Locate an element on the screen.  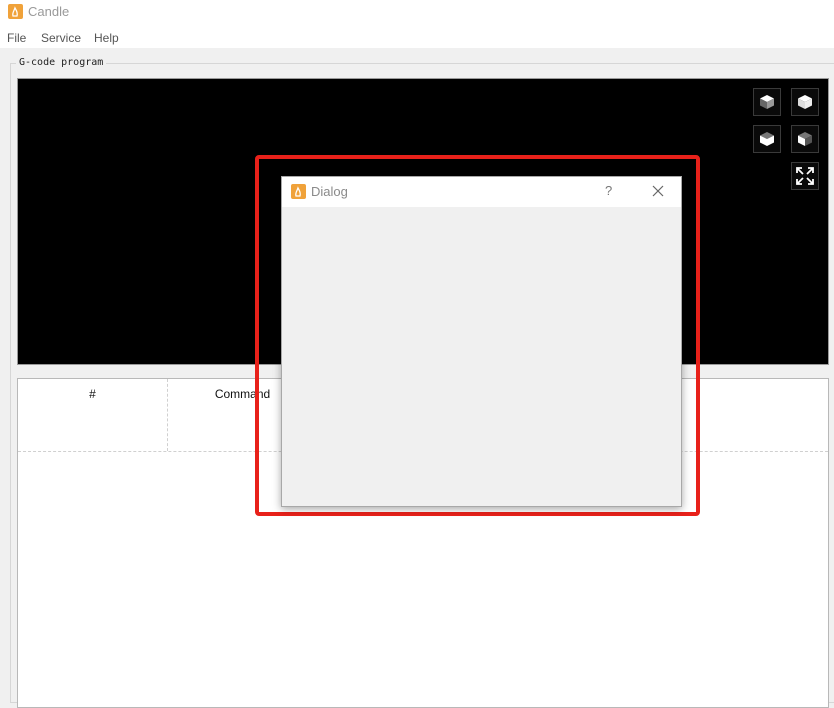
view-front-button is located at coordinates (767, 139).